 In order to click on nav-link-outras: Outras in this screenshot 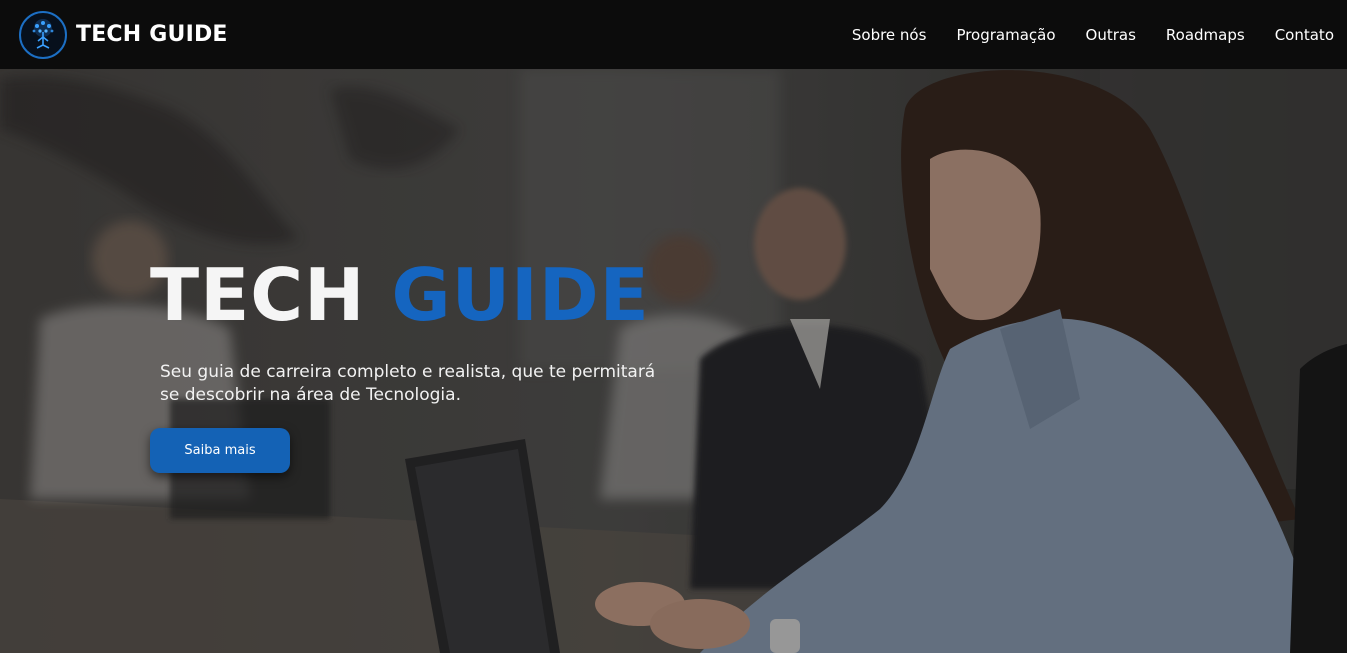, I will do `click(1111, 35)`.